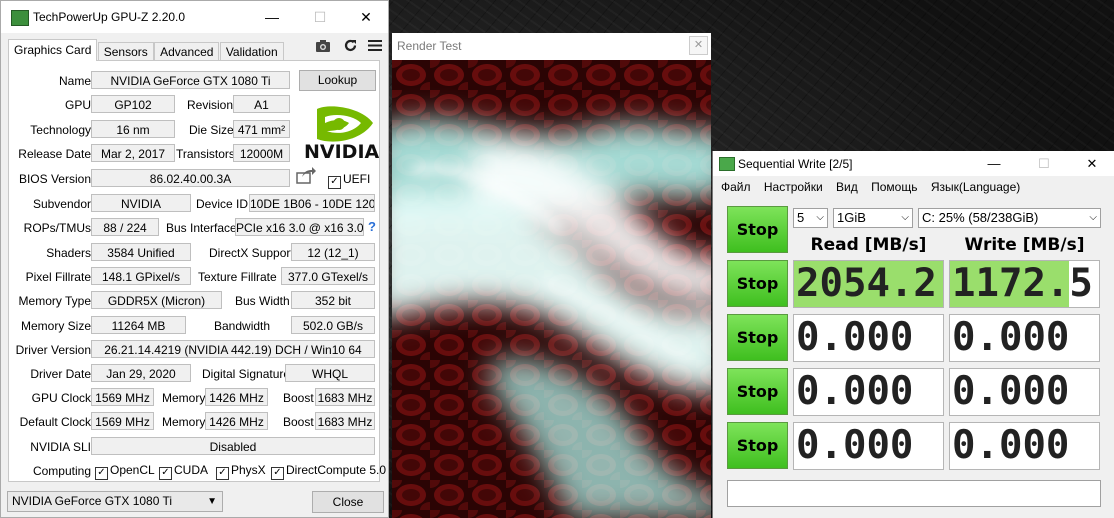 The width and height of the screenshot is (1114, 518). Describe the element at coordinates (333, 300) in the screenshot. I see `bus-width-field: 352 bit` at that location.